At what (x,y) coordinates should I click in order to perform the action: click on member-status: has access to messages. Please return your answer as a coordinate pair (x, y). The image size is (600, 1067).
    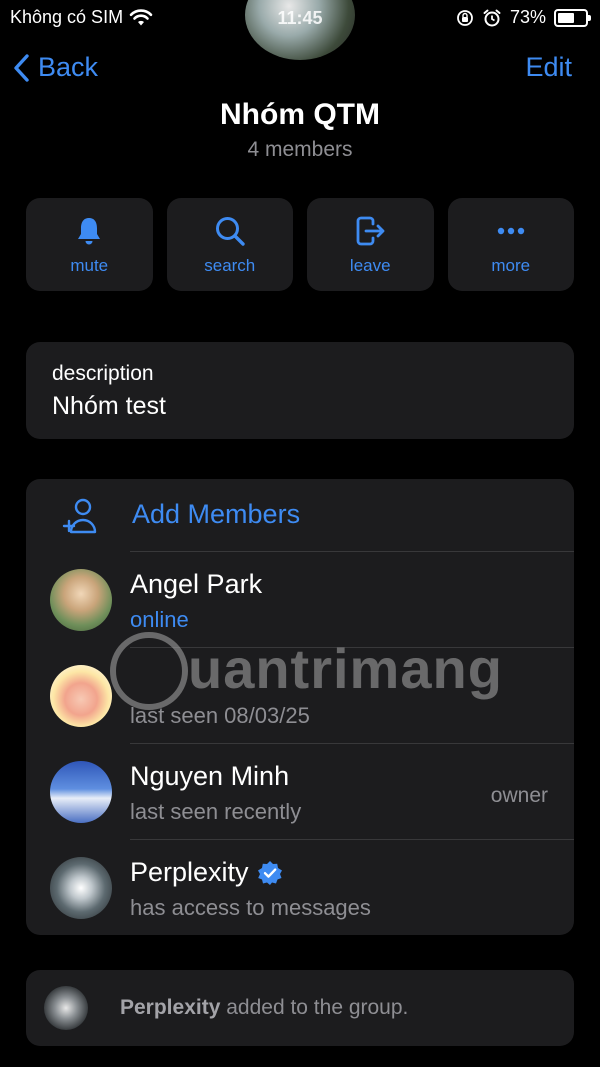
    Looking at the image, I should click on (250, 907).